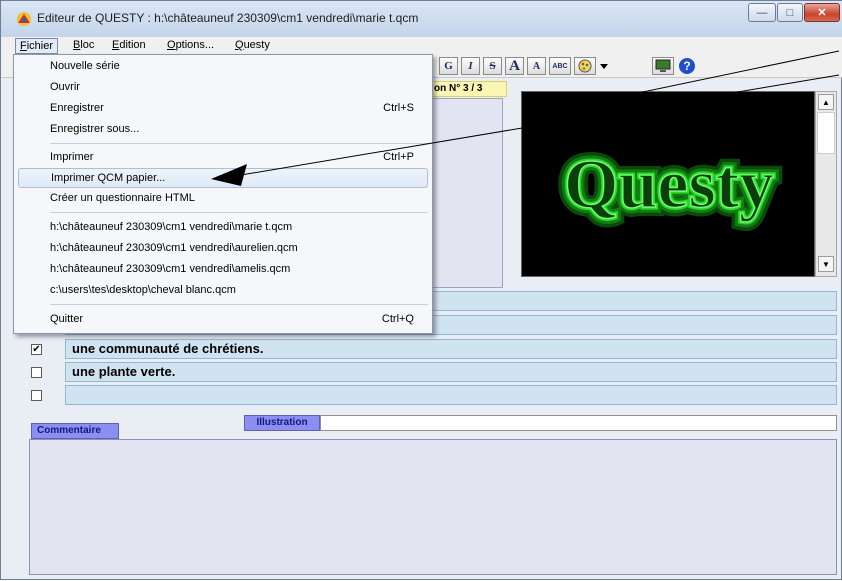 The width and height of the screenshot is (842, 581). What do you see at coordinates (470, 66) in the screenshot?
I see `italic-button: I` at bounding box center [470, 66].